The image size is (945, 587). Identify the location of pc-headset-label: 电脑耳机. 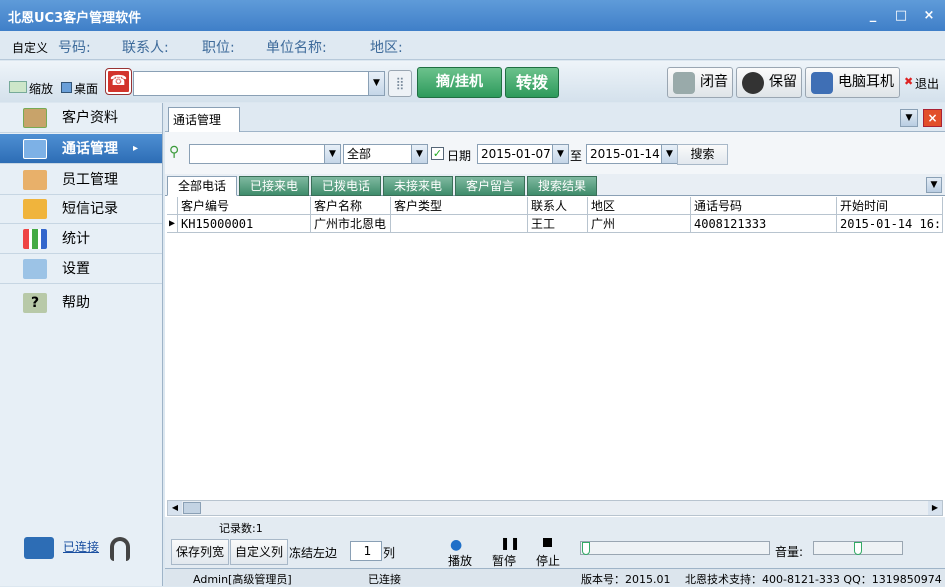
(866, 82).